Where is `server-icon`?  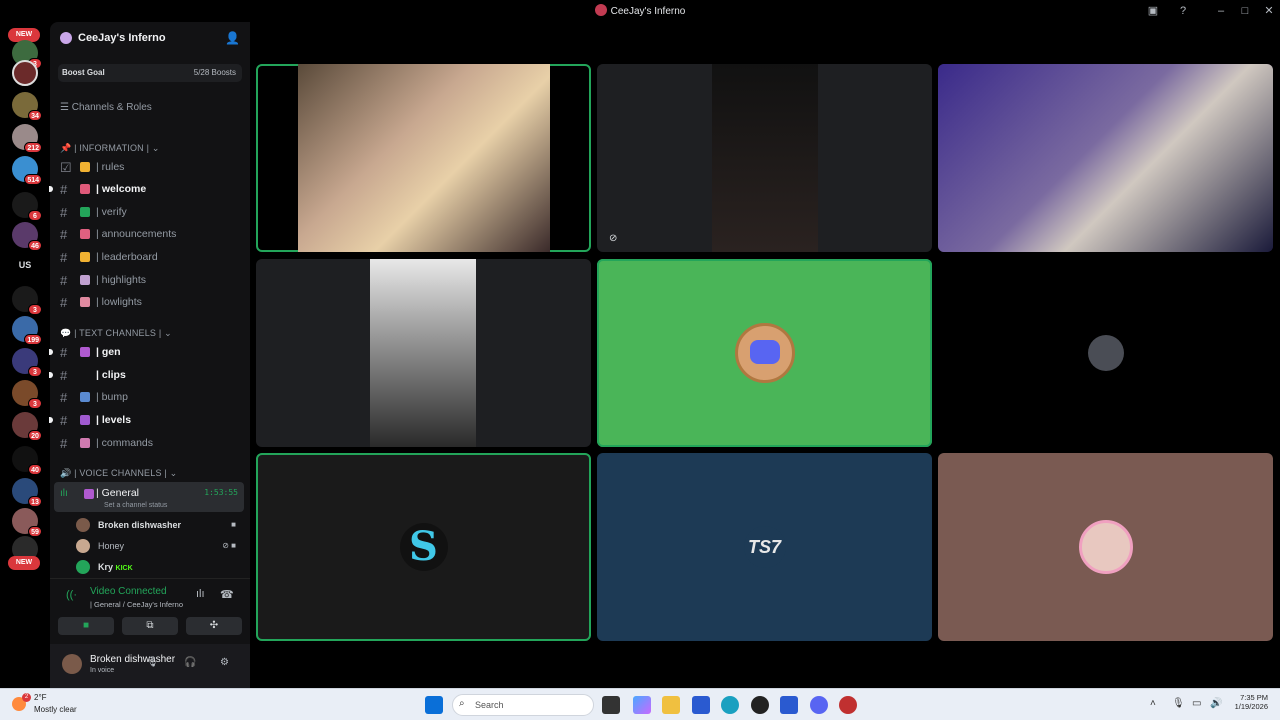
server-icon is located at coordinates (25, 73).